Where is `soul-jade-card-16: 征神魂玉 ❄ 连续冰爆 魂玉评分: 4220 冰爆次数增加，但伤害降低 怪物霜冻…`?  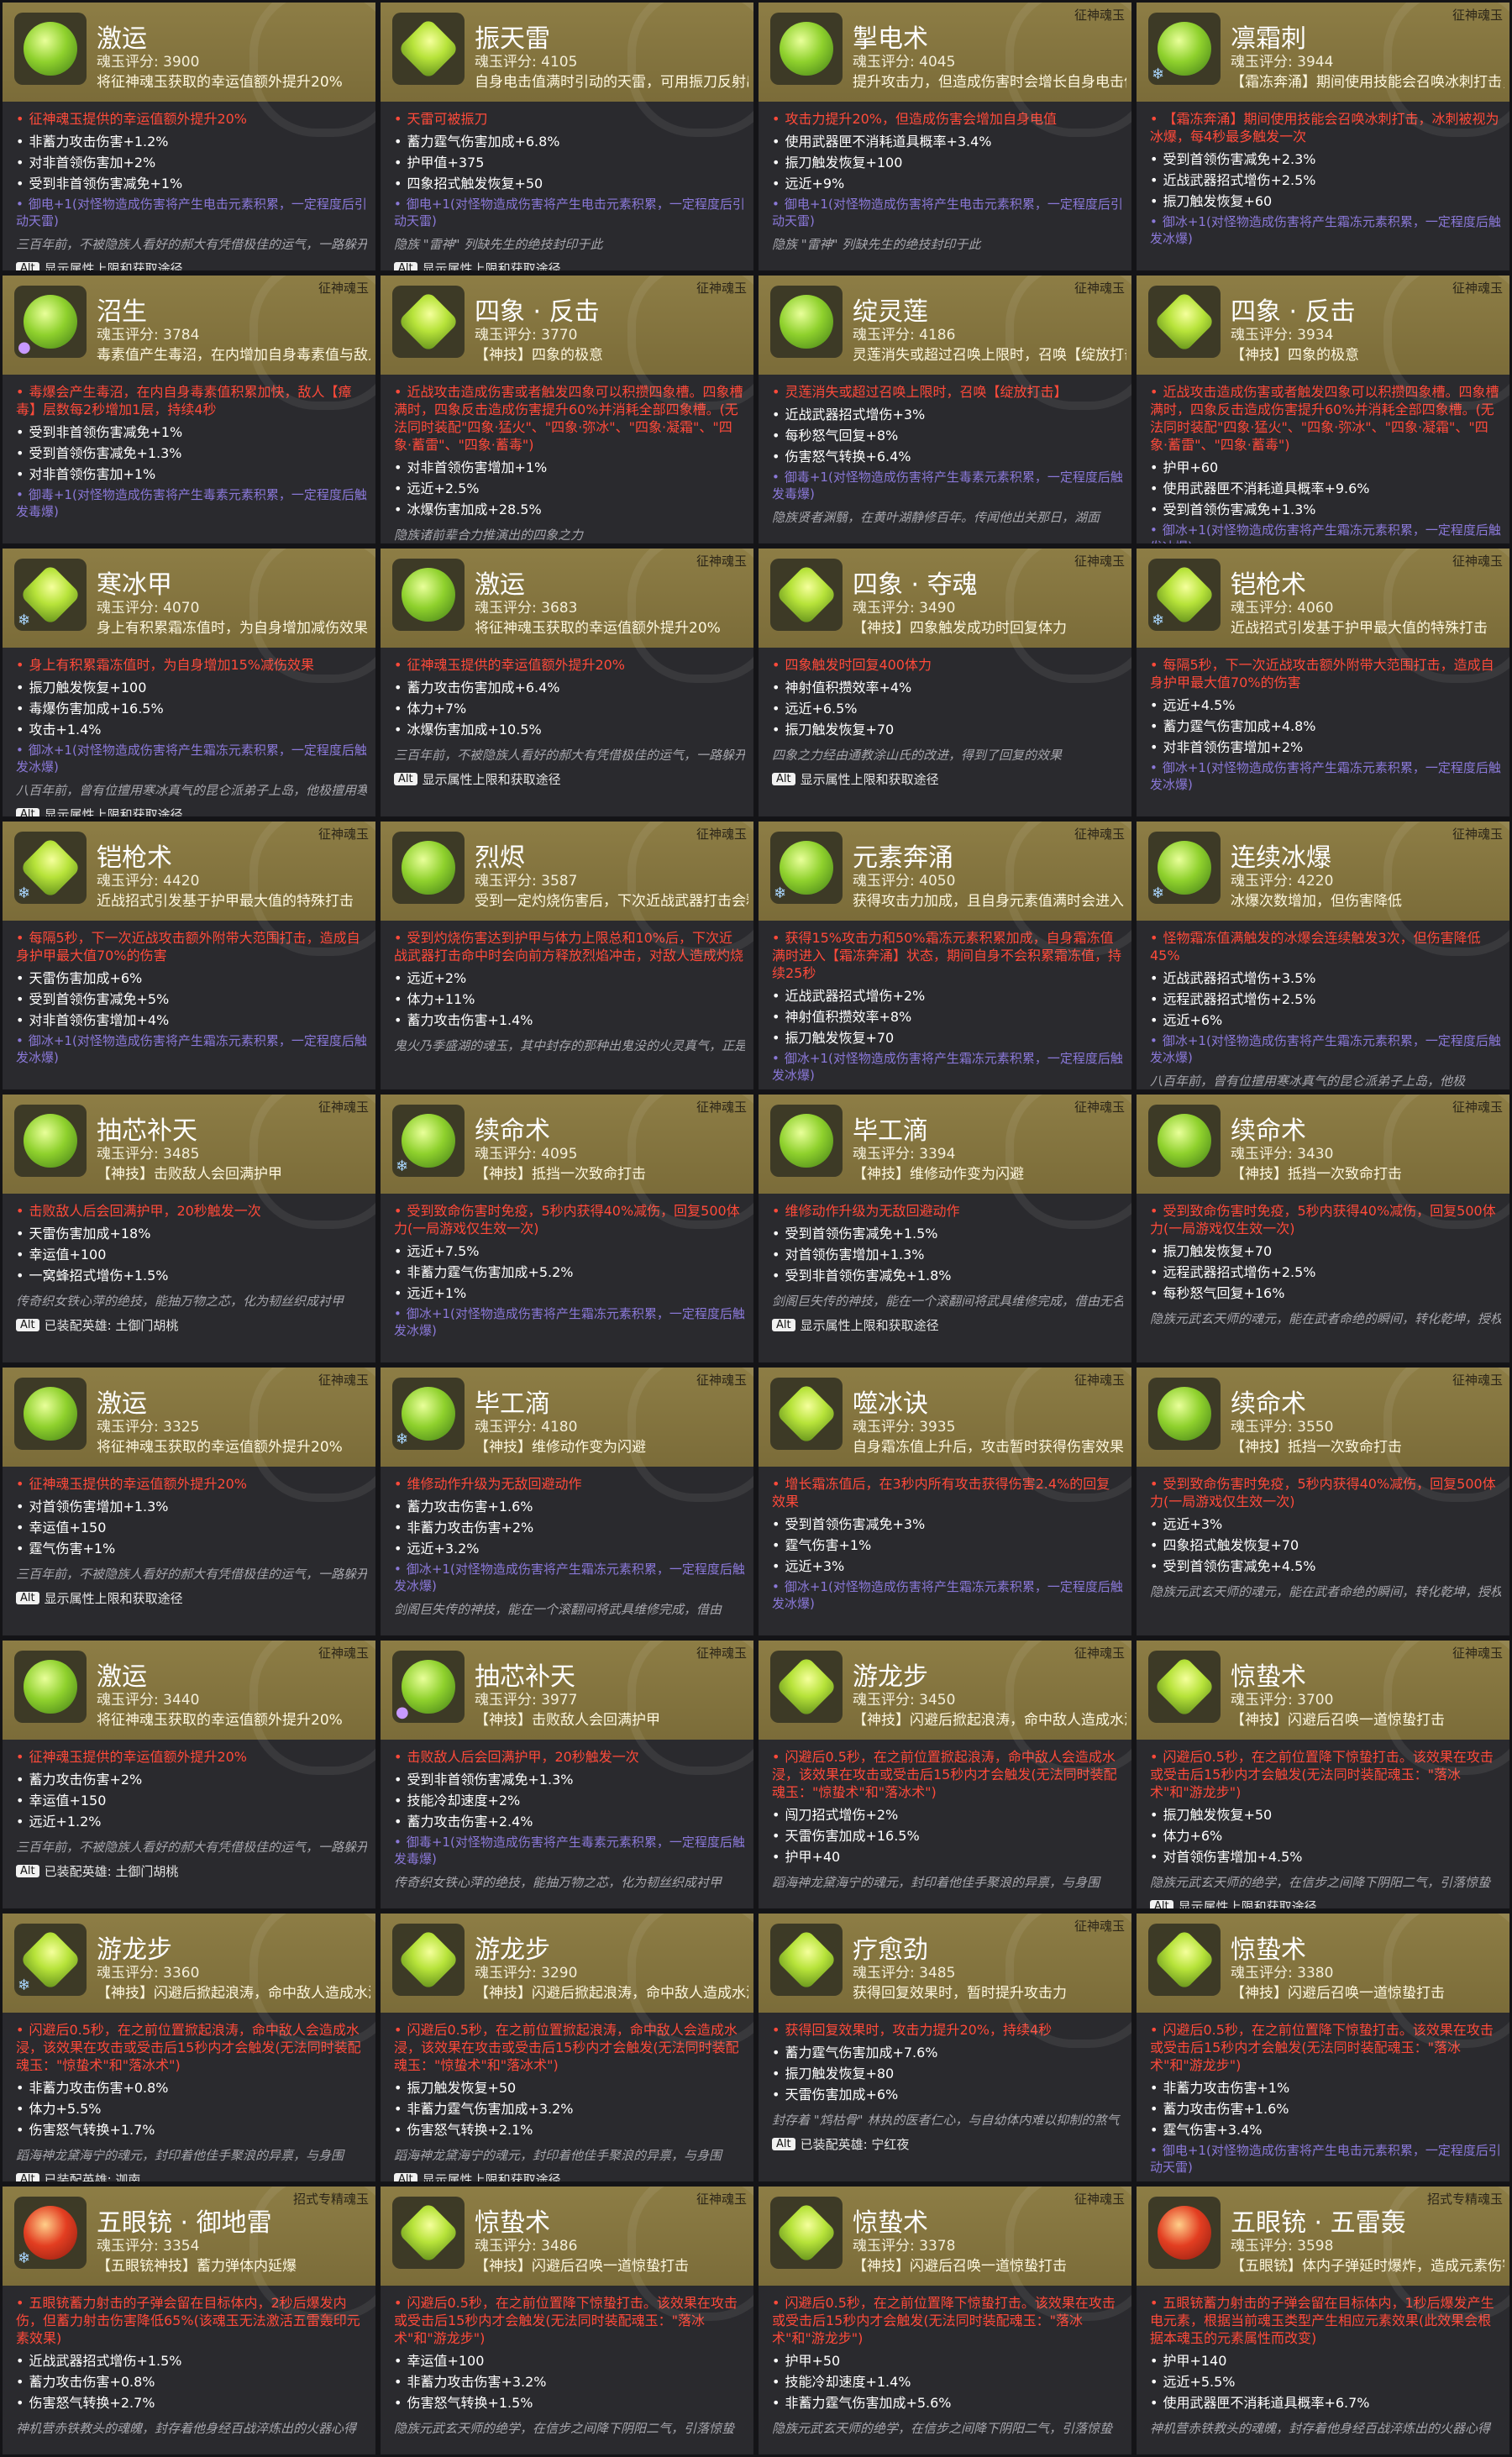 soul-jade-card-16: 征神魂玉 ❄ 连续冰爆 魂玉评分: 4220 冰爆次数增加，但伤害降低 怪物霜冻… is located at coordinates (1323, 955).